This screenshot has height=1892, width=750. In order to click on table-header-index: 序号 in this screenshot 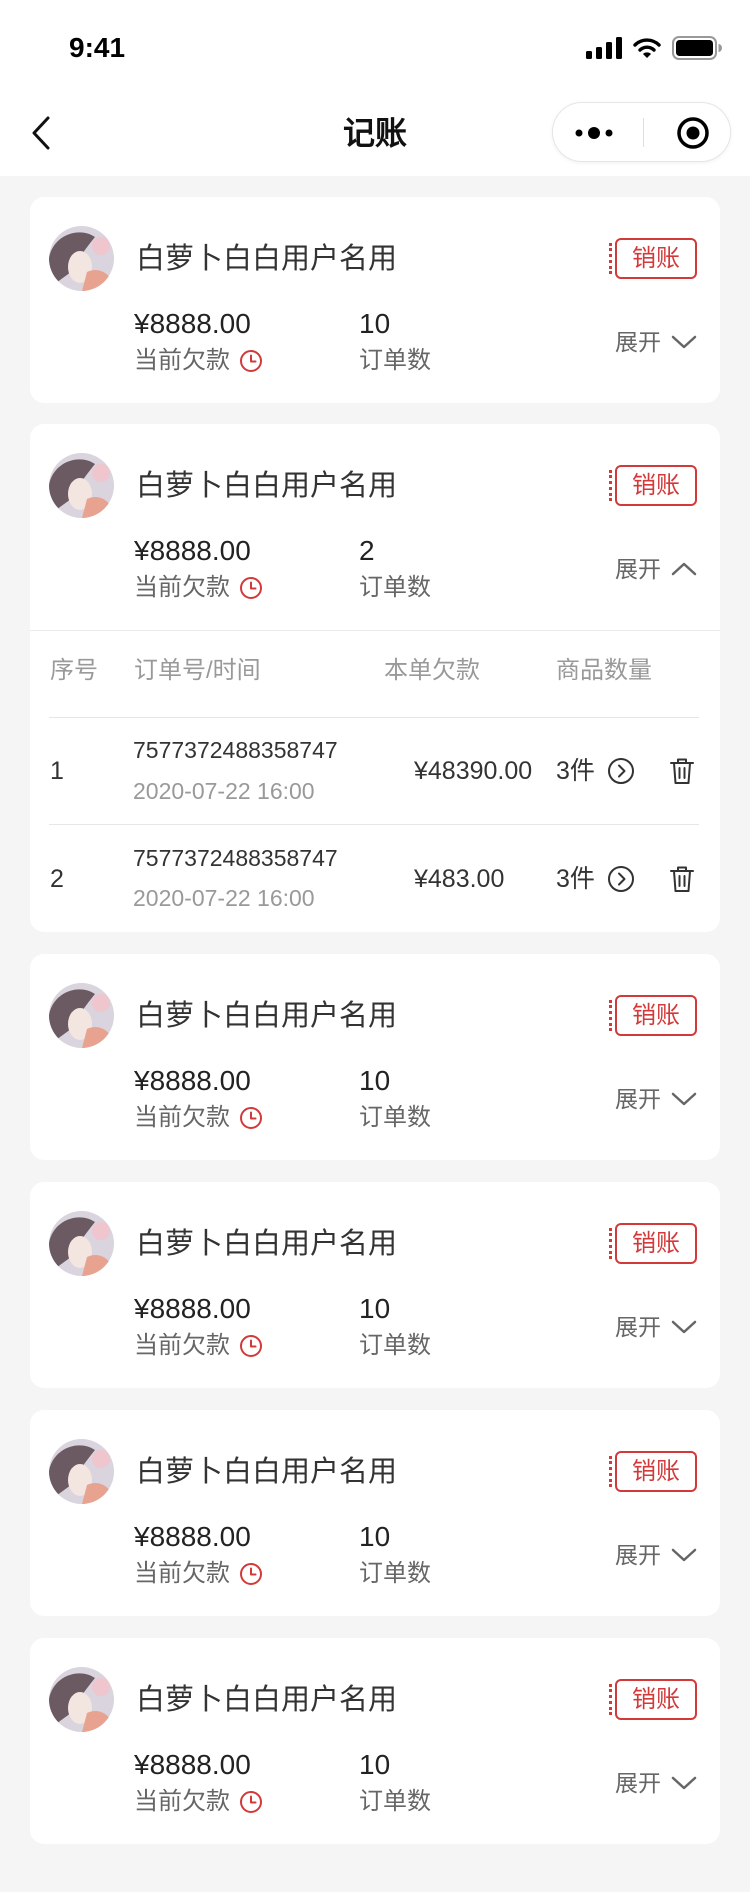, I will do `click(74, 670)`.